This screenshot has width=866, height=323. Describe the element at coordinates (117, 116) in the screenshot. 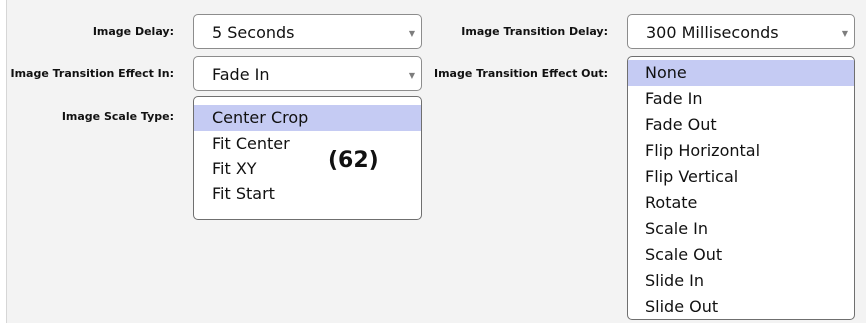

I see `scale-type-label: Image Scale Type:` at that location.